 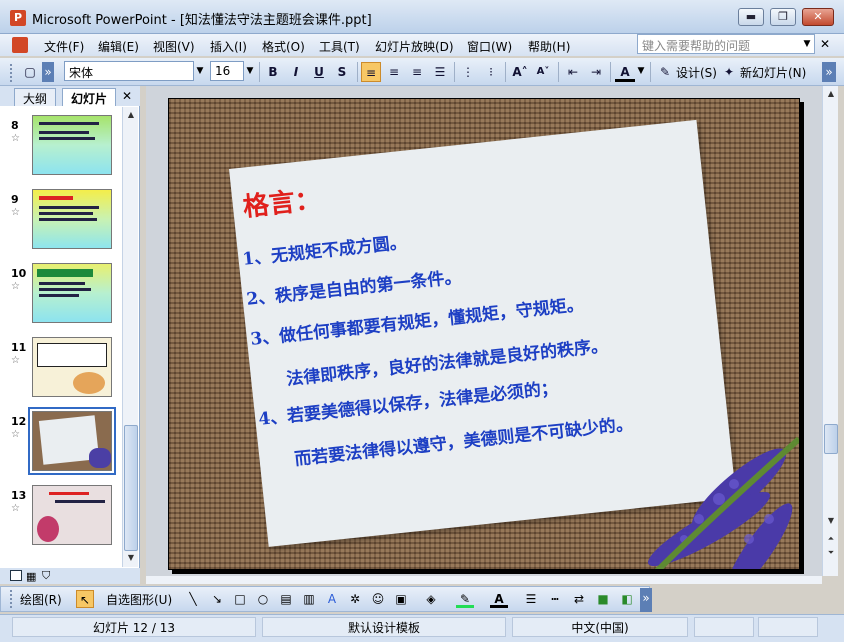 What do you see at coordinates (355, 599) in the screenshot?
I see `diagram-icon: ✲` at bounding box center [355, 599].